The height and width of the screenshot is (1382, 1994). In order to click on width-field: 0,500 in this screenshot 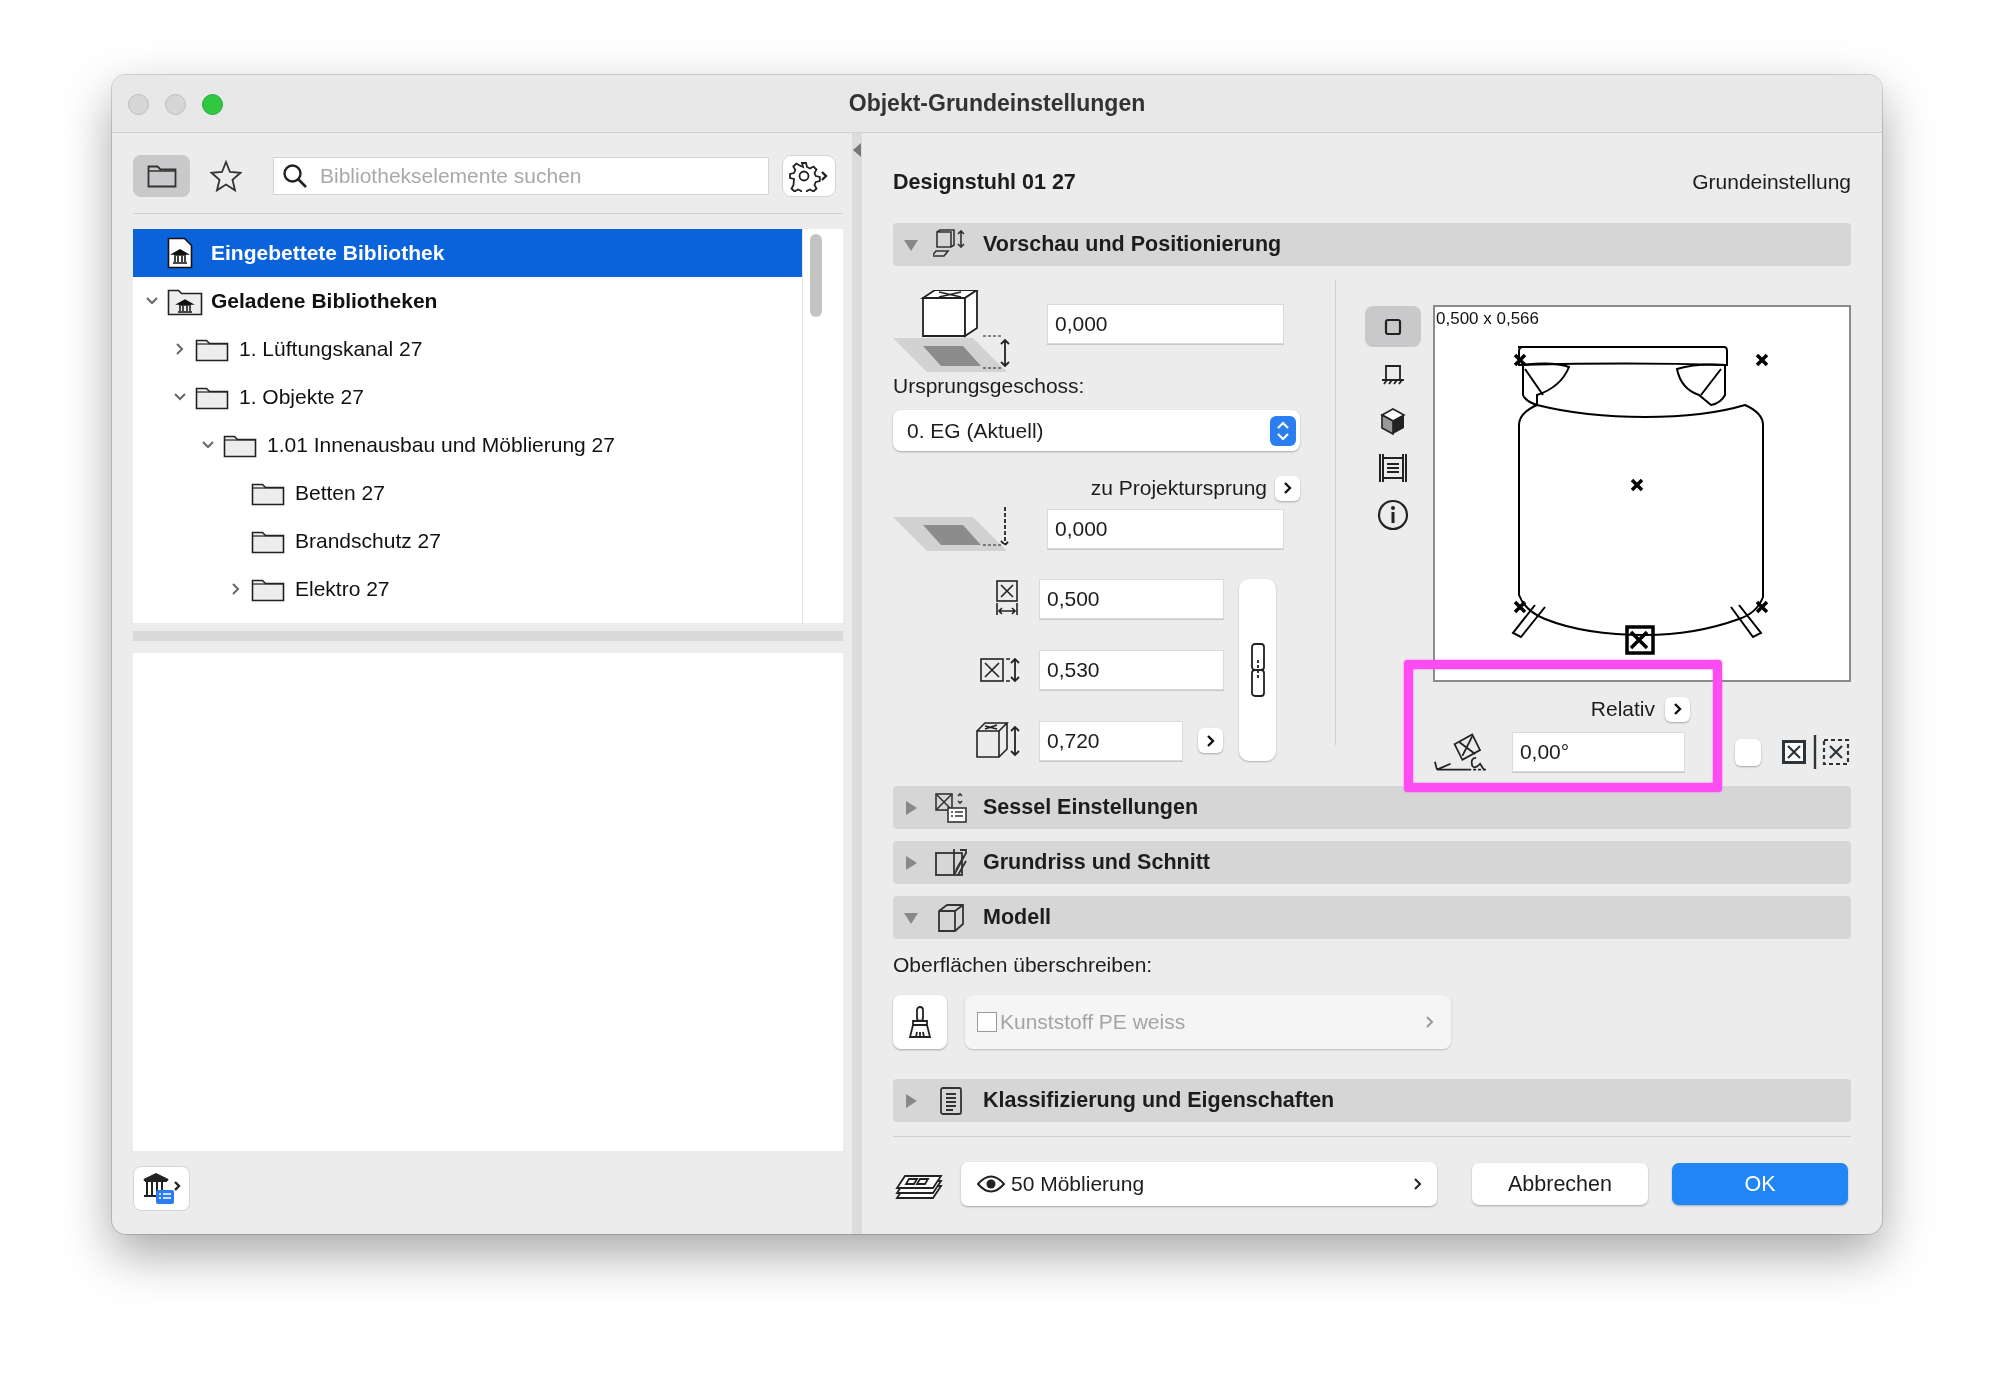, I will do `click(1131, 599)`.